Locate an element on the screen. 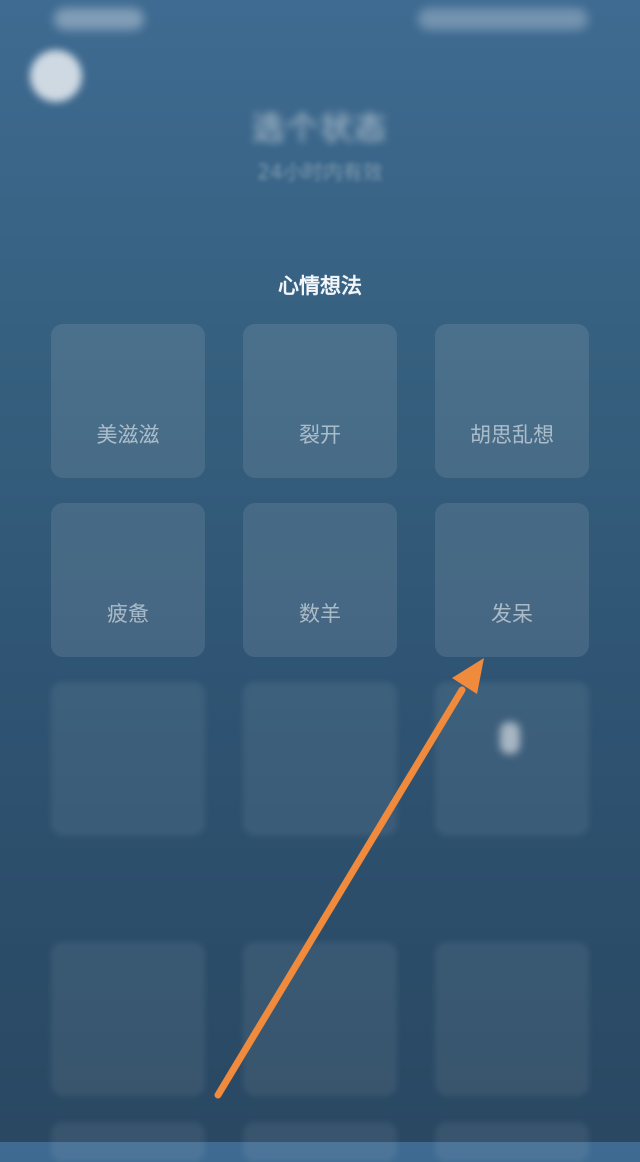 This screenshot has height=1162, width=640. status-tile-label: 数羊 is located at coordinates (320, 614).